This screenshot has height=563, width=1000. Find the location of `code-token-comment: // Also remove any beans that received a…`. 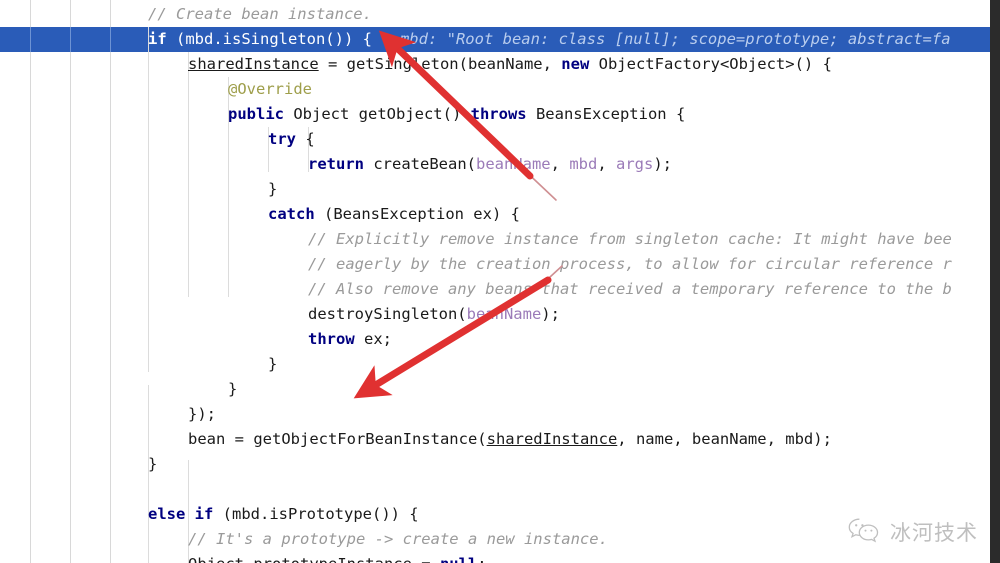

code-token-comment: // Also remove any beans that received a… is located at coordinates (630, 289).